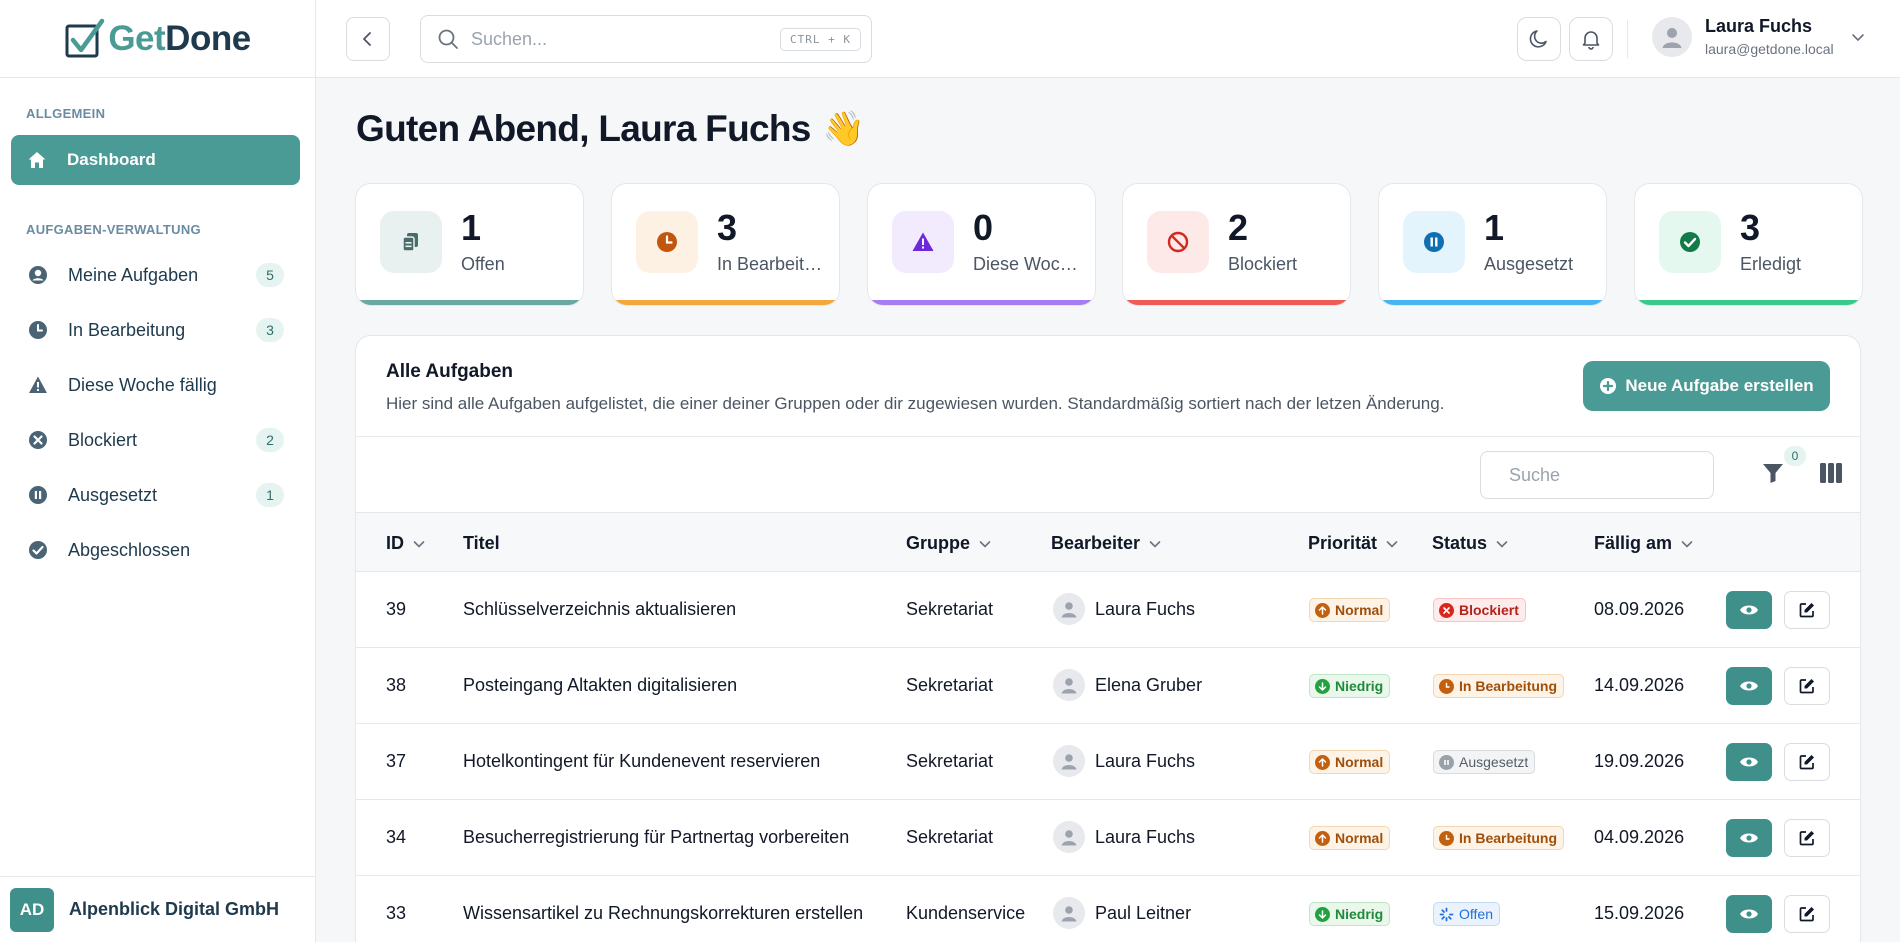 Image resolution: width=1900 pixels, height=942 pixels. What do you see at coordinates (179, 38) in the screenshot?
I see `logo-text: GetDone` at bounding box center [179, 38].